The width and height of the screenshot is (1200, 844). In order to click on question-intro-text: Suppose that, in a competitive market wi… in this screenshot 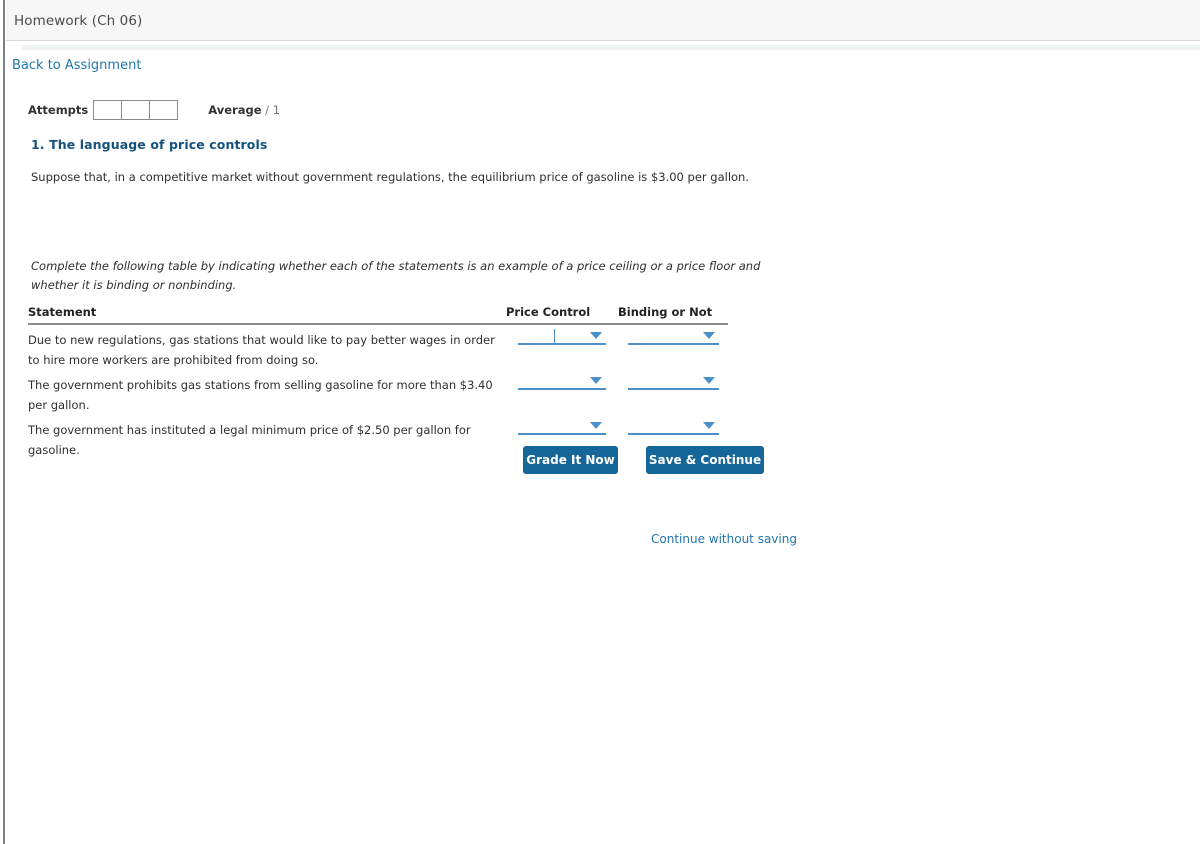, I will do `click(390, 177)`.